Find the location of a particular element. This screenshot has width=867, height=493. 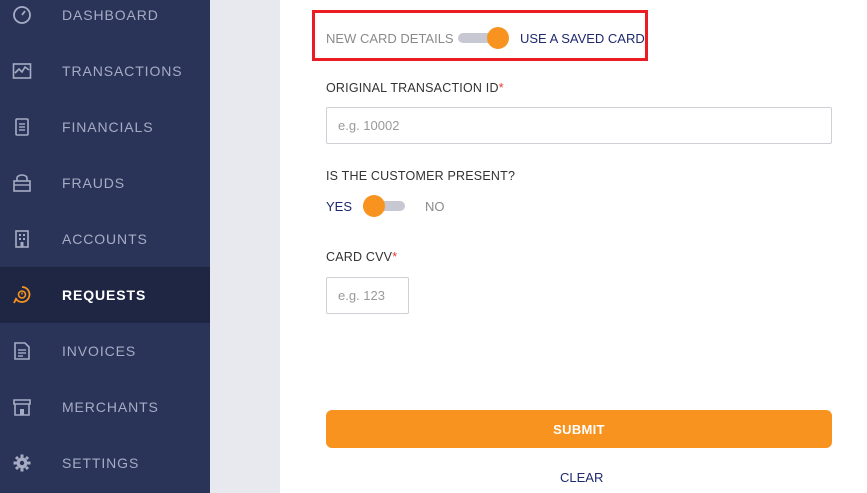

merchants-icon is located at coordinates (22, 407).